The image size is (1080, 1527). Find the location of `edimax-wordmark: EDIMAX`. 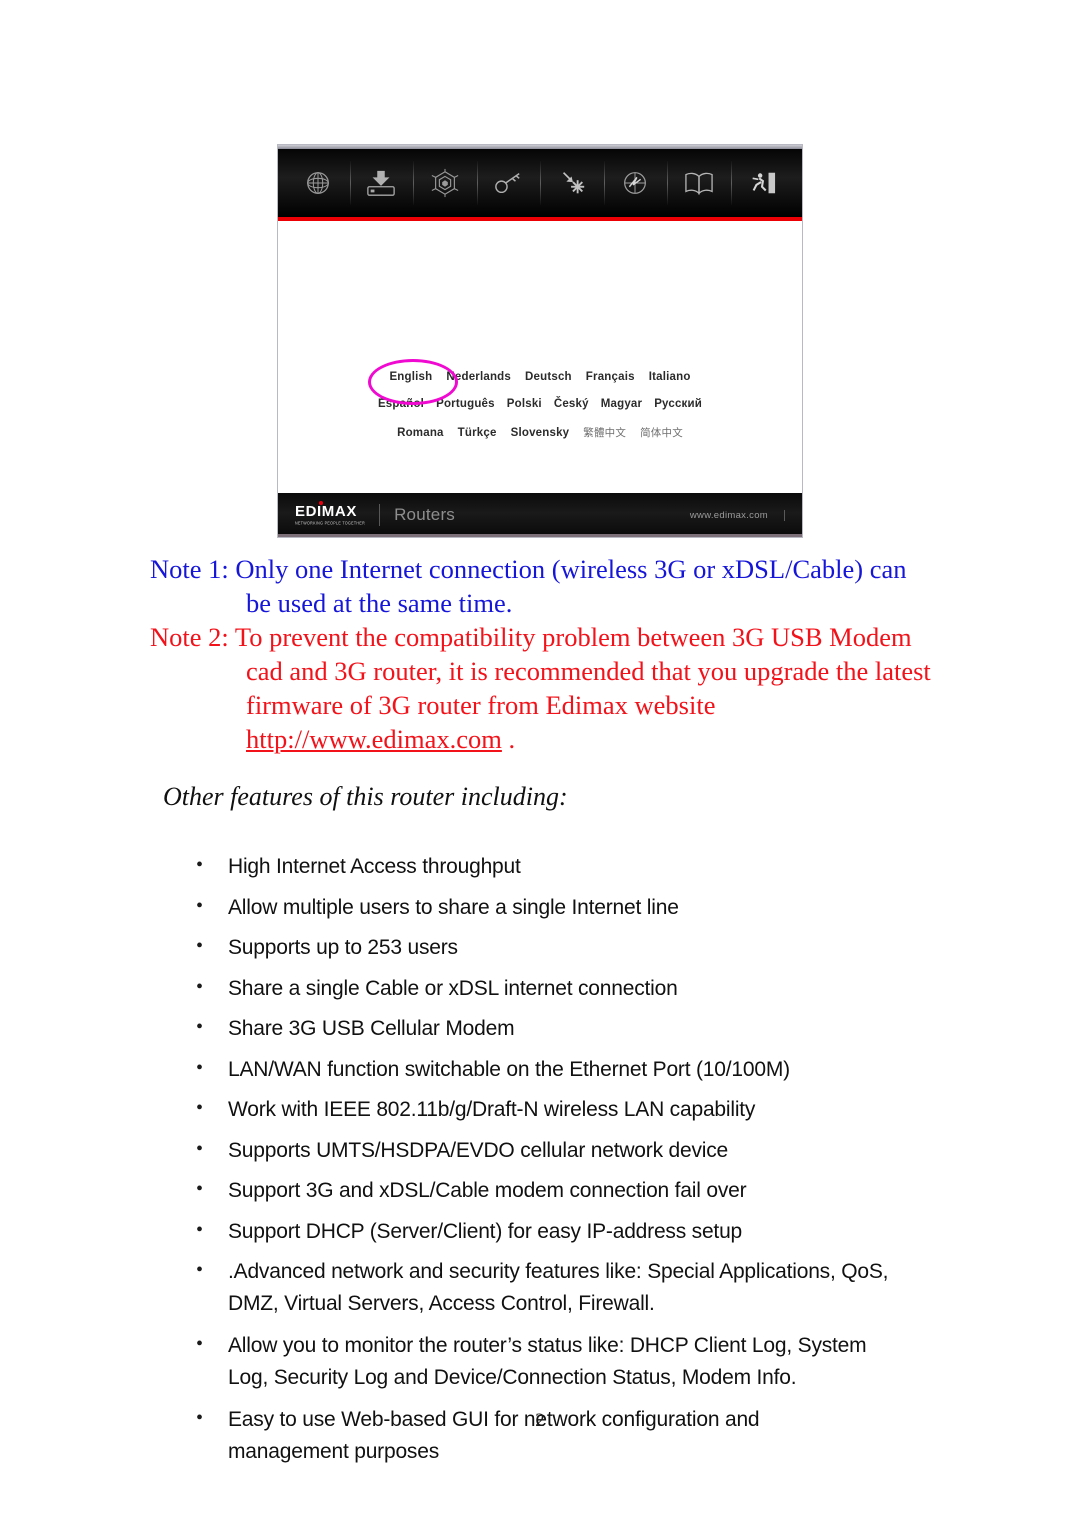

edimax-wordmark: EDIMAX is located at coordinates (326, 511).